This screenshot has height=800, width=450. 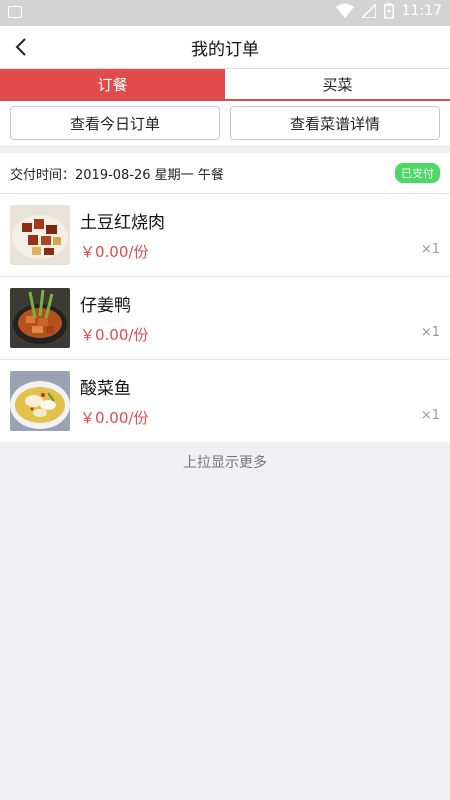 What do you see at coordinates (225, 173) in the screenshot?
I see `order-header: 交付时间：2019-08-26 星期一 午餐 已支付` at bounding box center [225, 173].